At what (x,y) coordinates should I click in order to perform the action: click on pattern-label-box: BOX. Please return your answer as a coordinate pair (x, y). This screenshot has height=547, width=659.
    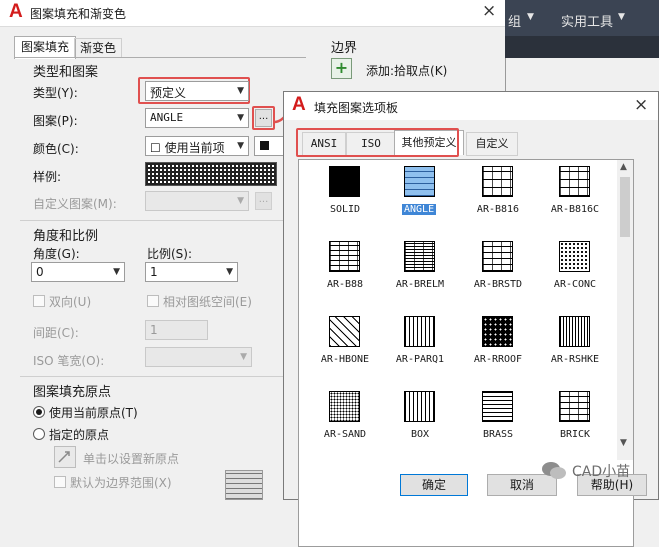
    Looking at the image, I should click on (420, 434).